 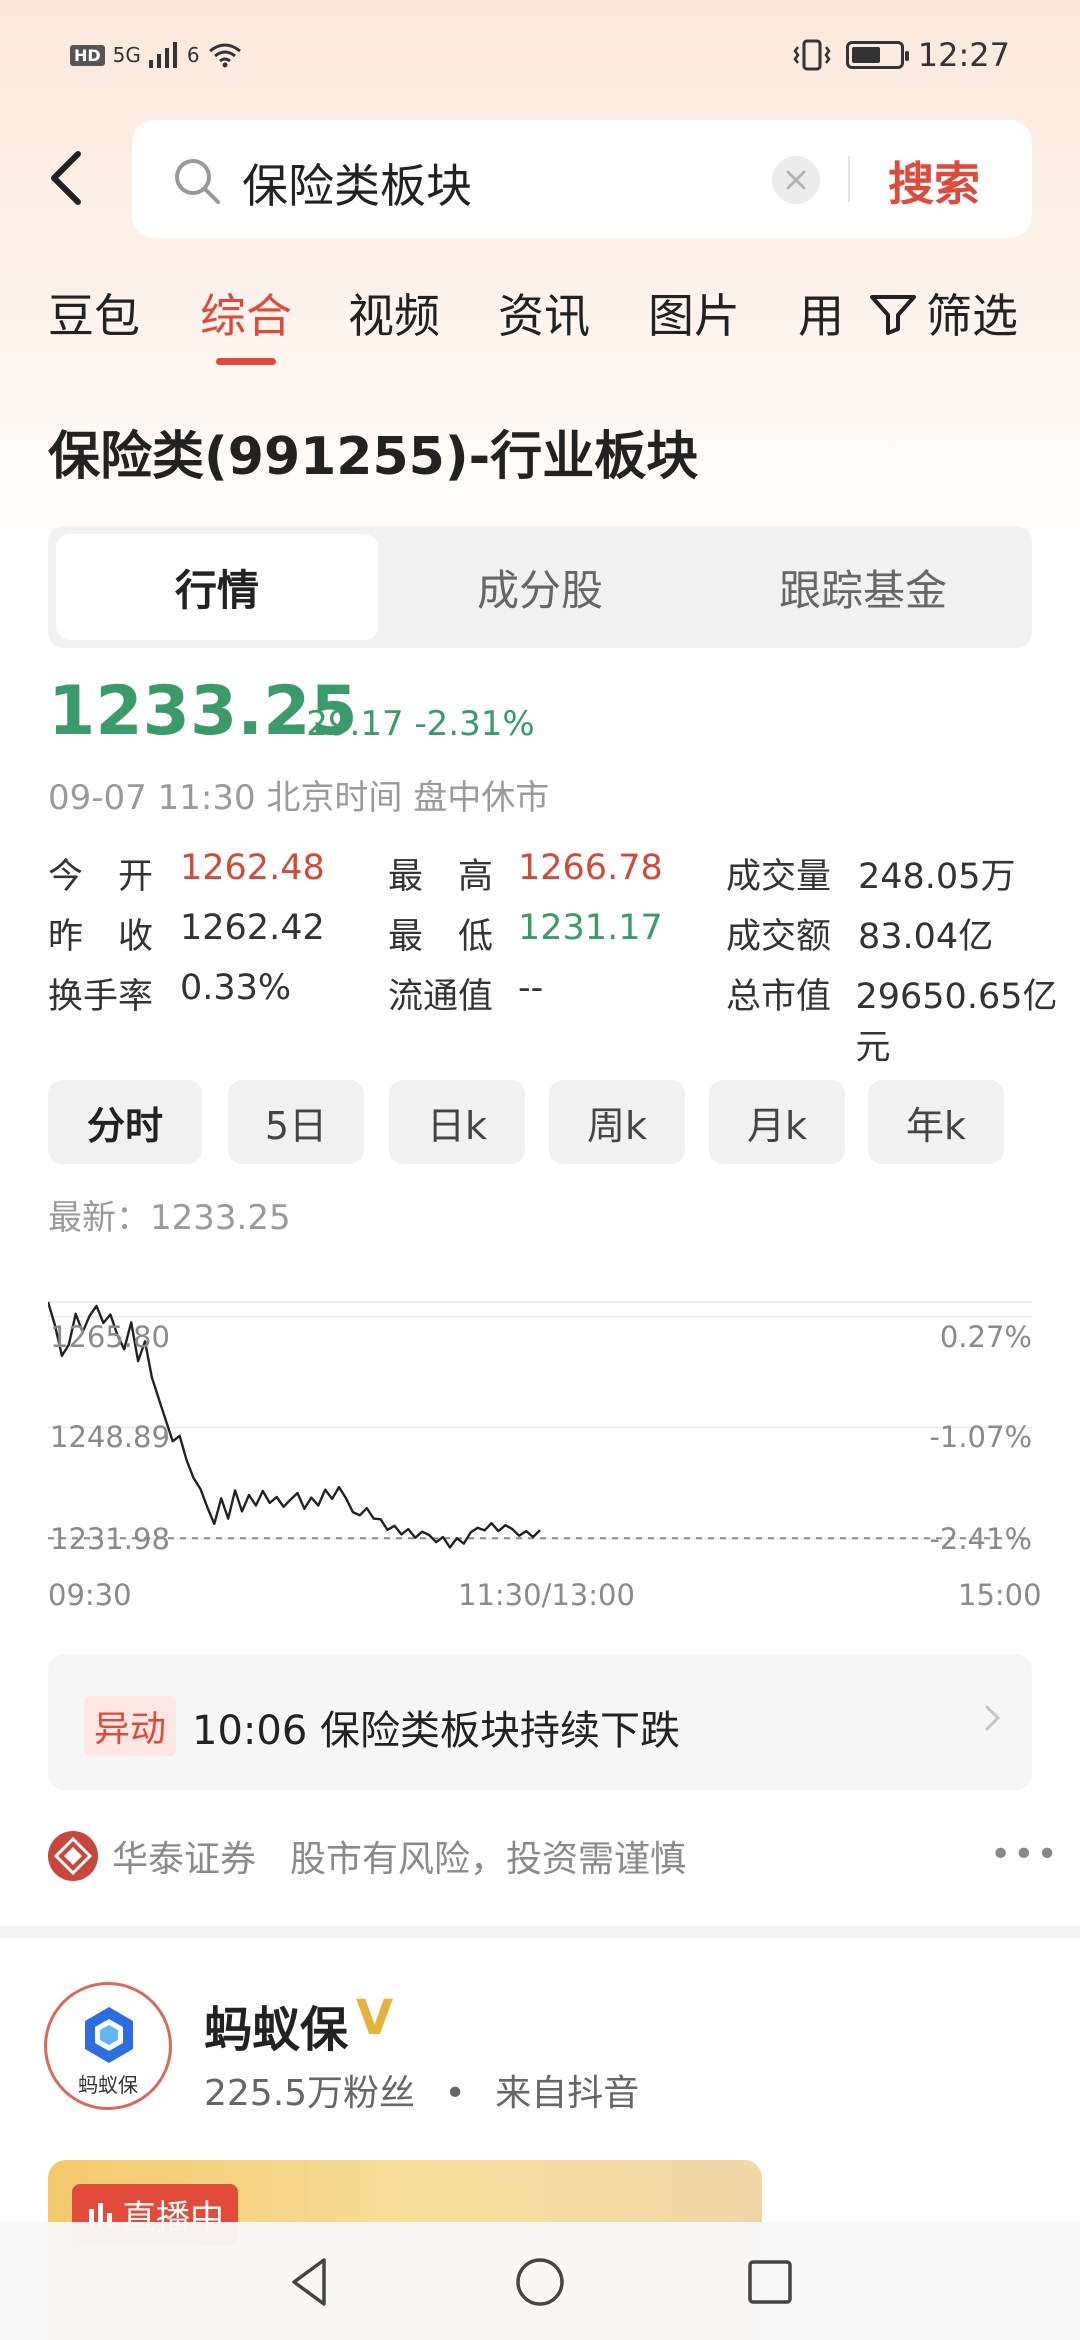 What do you see at coordinates (184, 1856) in the screenshot?
I see `source-name: 华泰证券` at bounding box center [184, 1856].